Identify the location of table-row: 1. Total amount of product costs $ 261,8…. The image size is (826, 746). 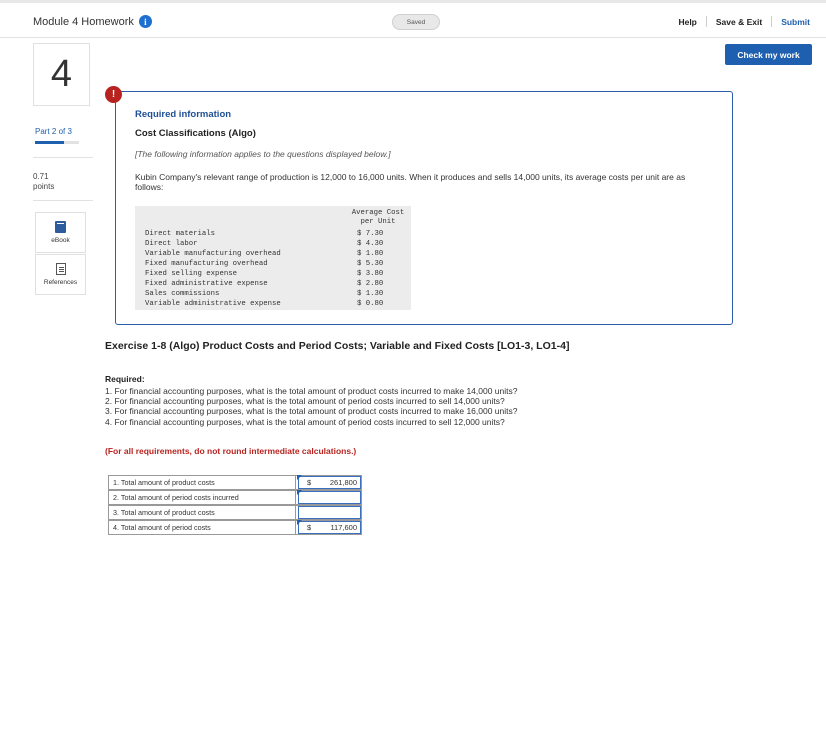
(235, 482).